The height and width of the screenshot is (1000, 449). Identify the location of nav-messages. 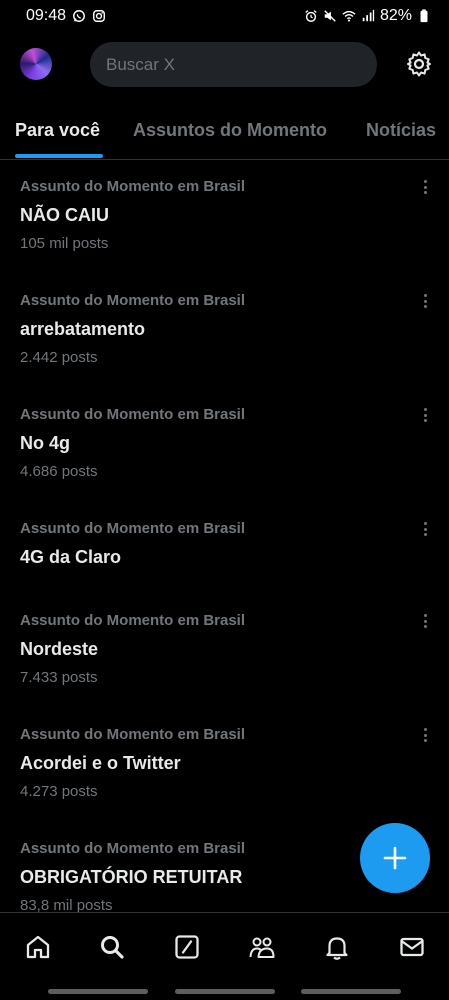
(412, 947).